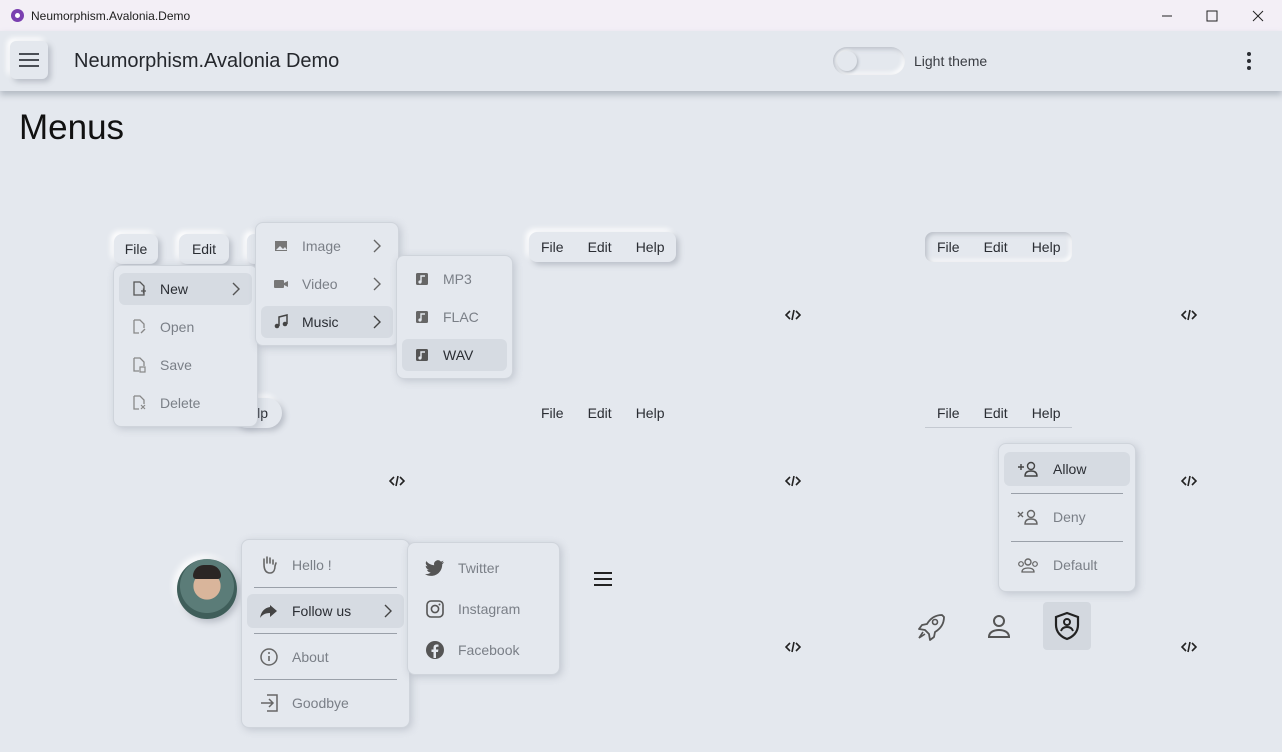  I want to click on maximize-button, so click(1212, 15).